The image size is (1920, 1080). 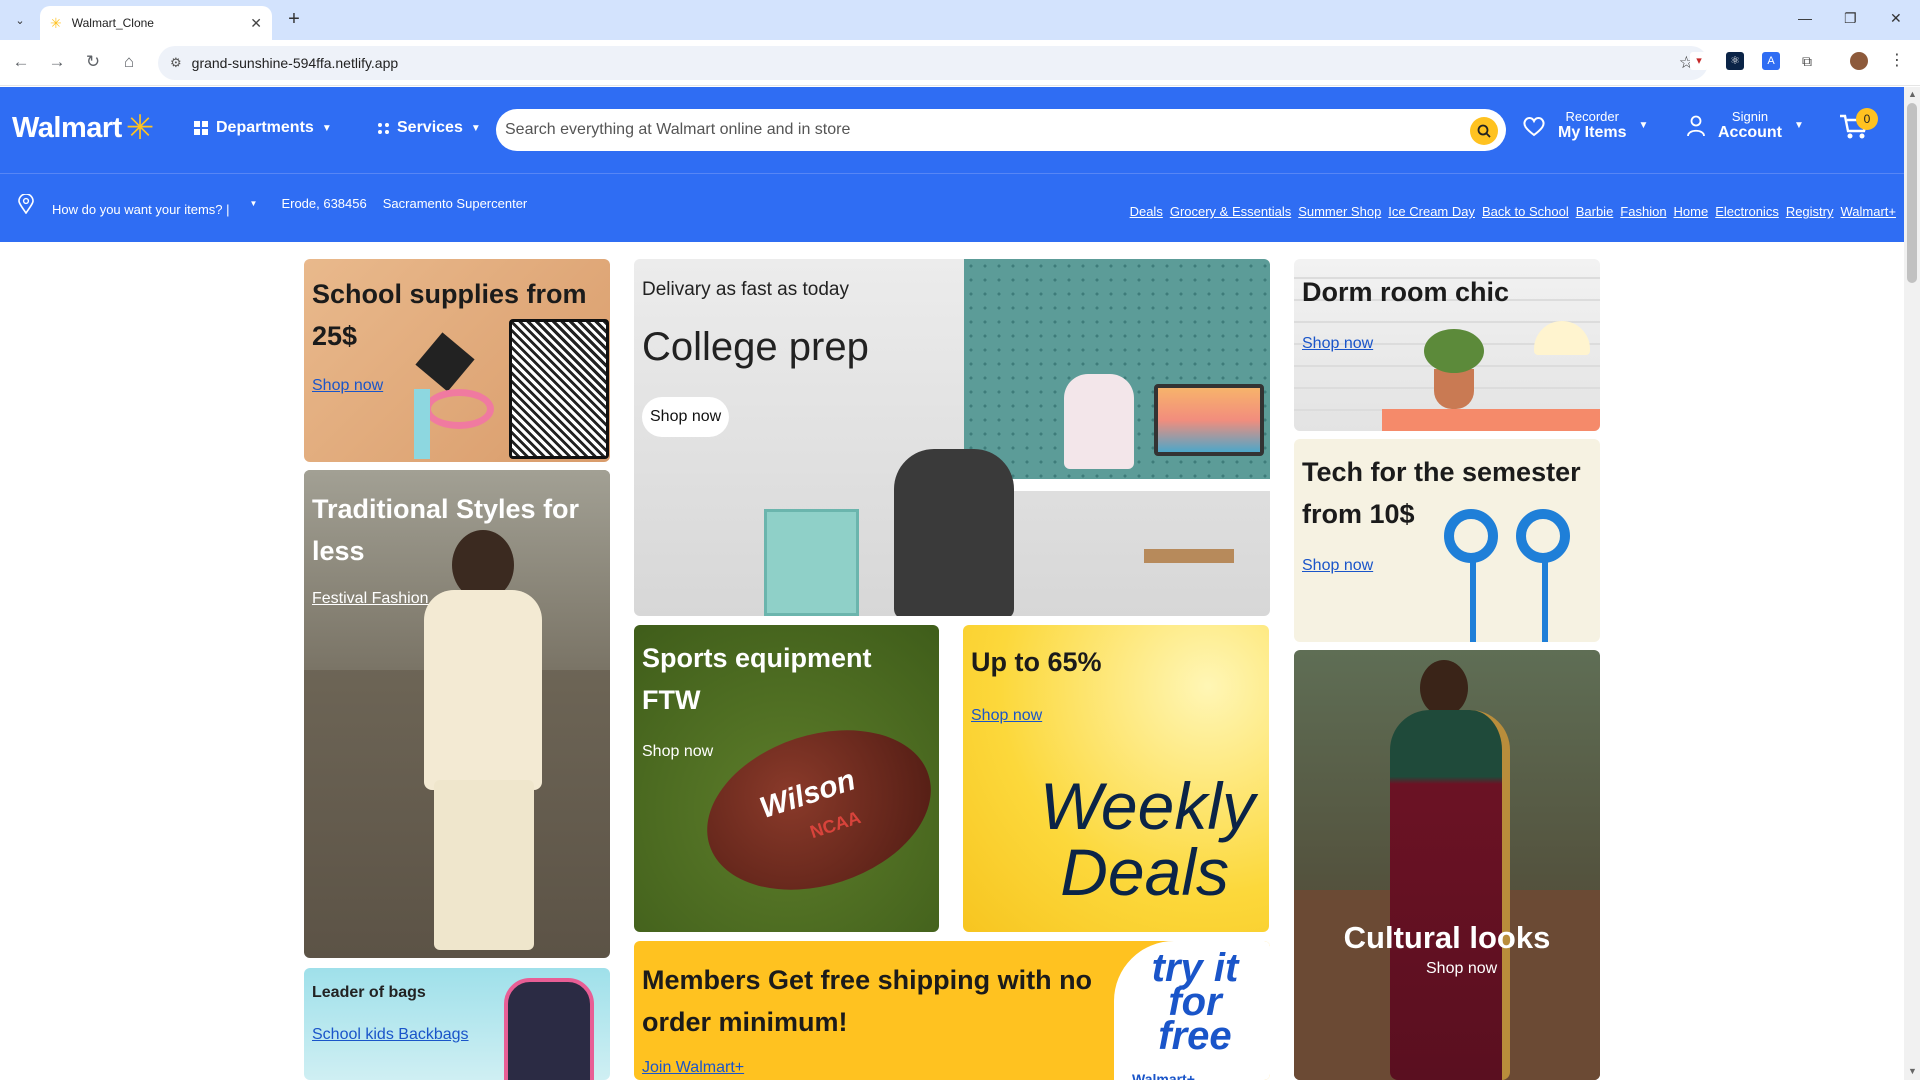 I want to click on cultural-looks-card: Cultural looks Shop now, so click(x=1447, y=865).